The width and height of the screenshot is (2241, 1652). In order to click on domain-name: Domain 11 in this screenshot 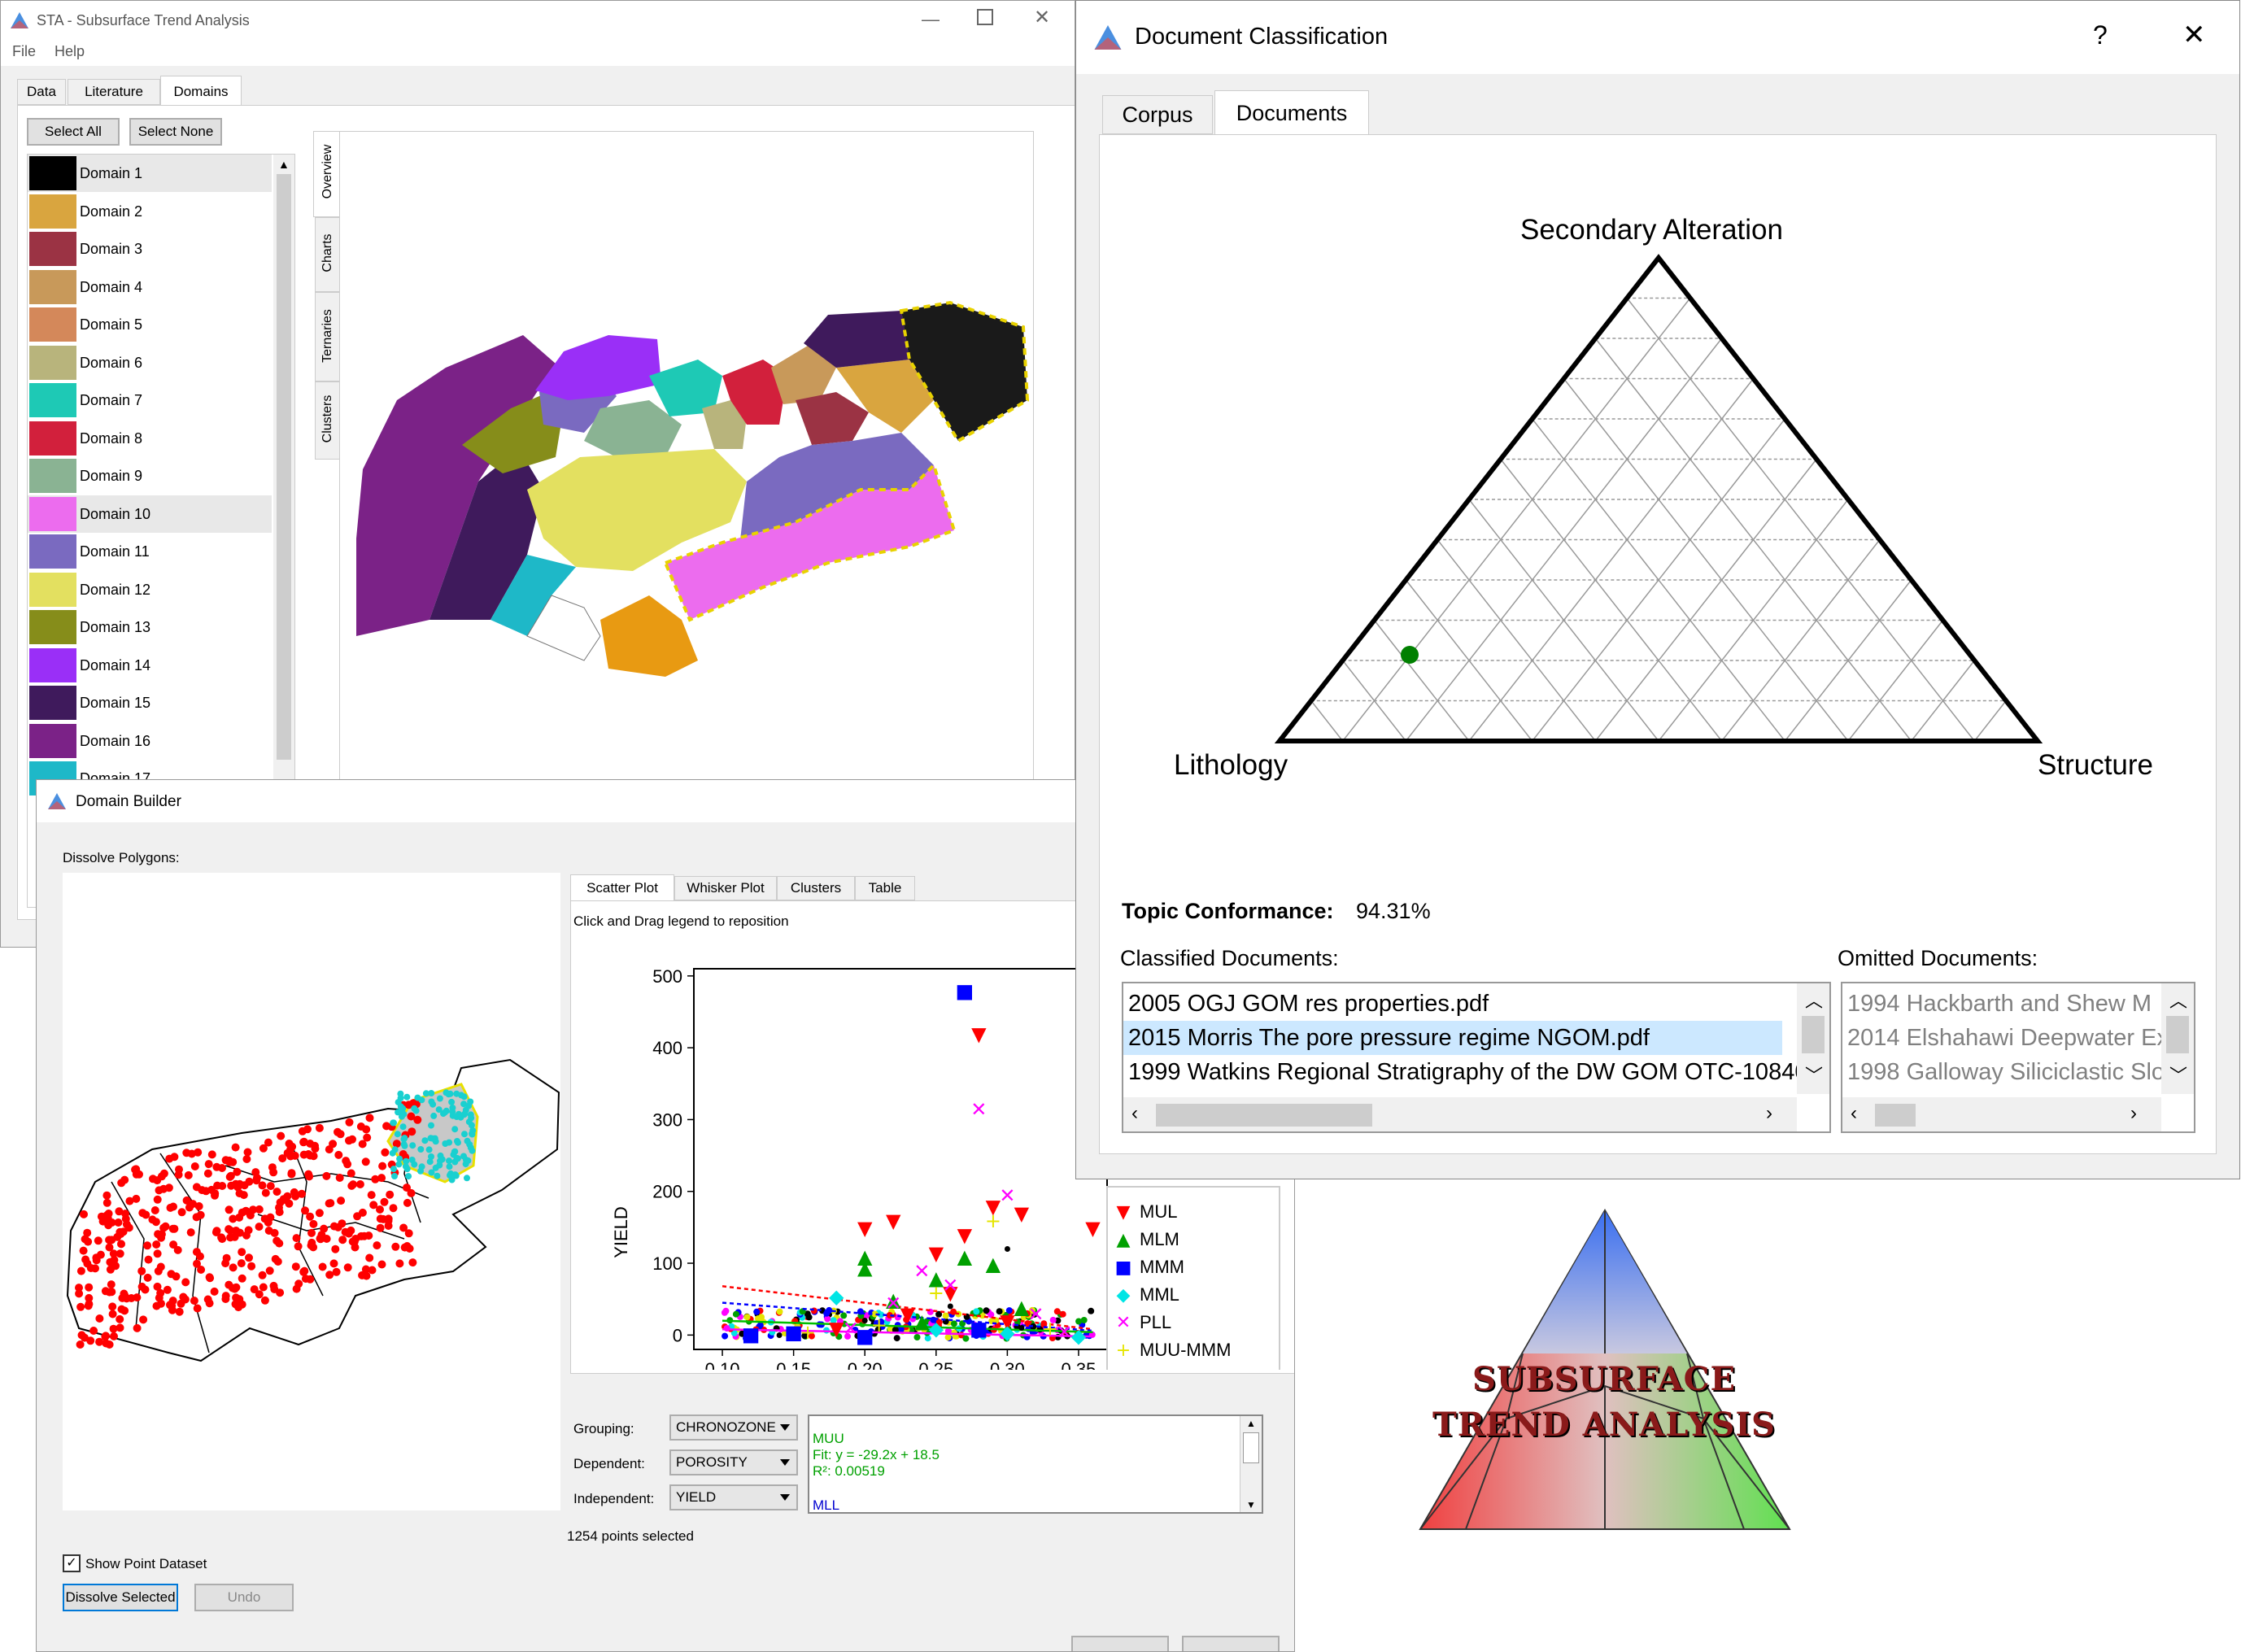, I will do `click(115, 551)`.